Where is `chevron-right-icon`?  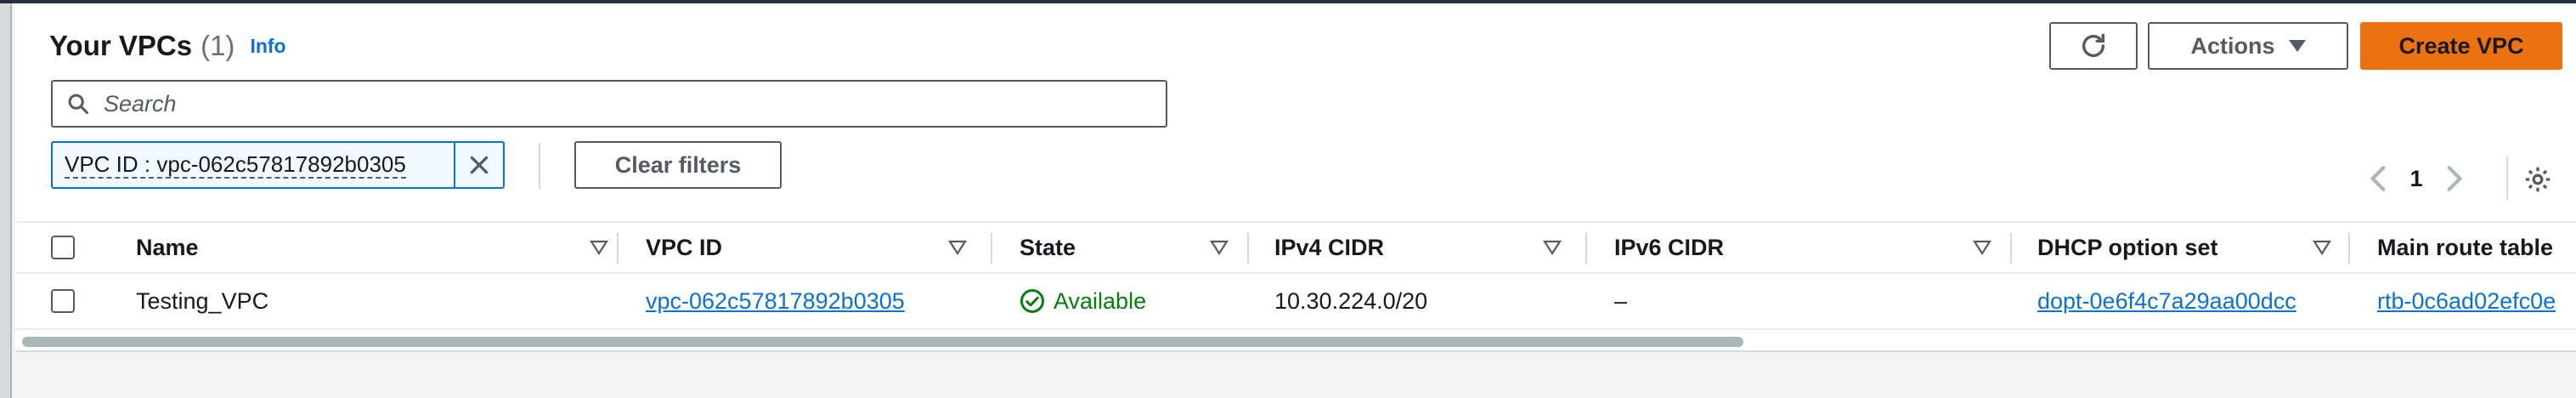 chevron-right-icon is located at coordinates (2455, 178).